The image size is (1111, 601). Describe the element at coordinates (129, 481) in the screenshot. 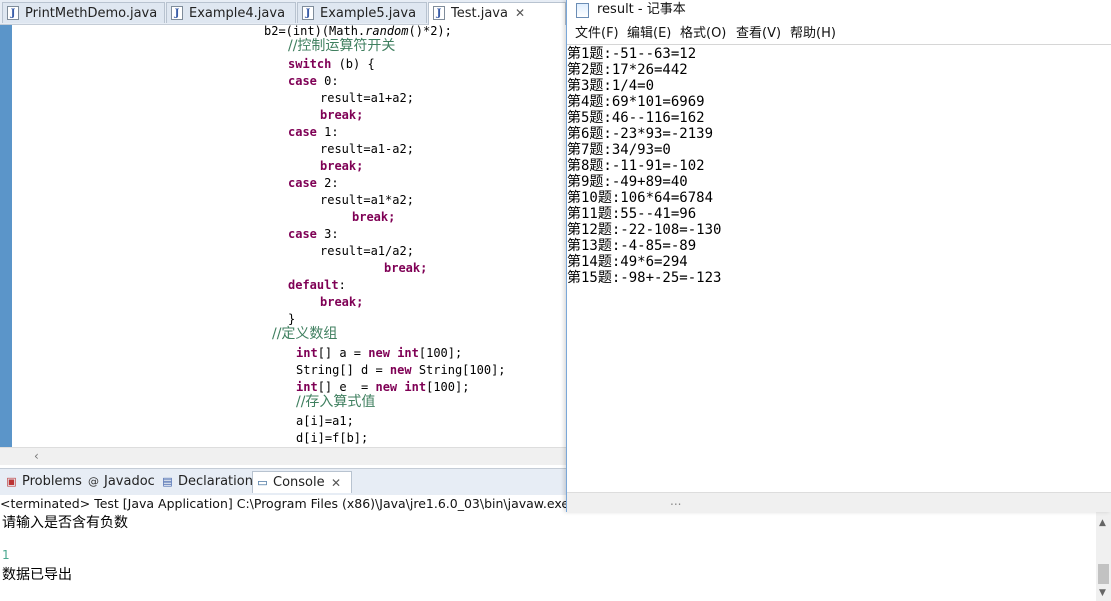

I see `tab-label: Javadoc` at that location.